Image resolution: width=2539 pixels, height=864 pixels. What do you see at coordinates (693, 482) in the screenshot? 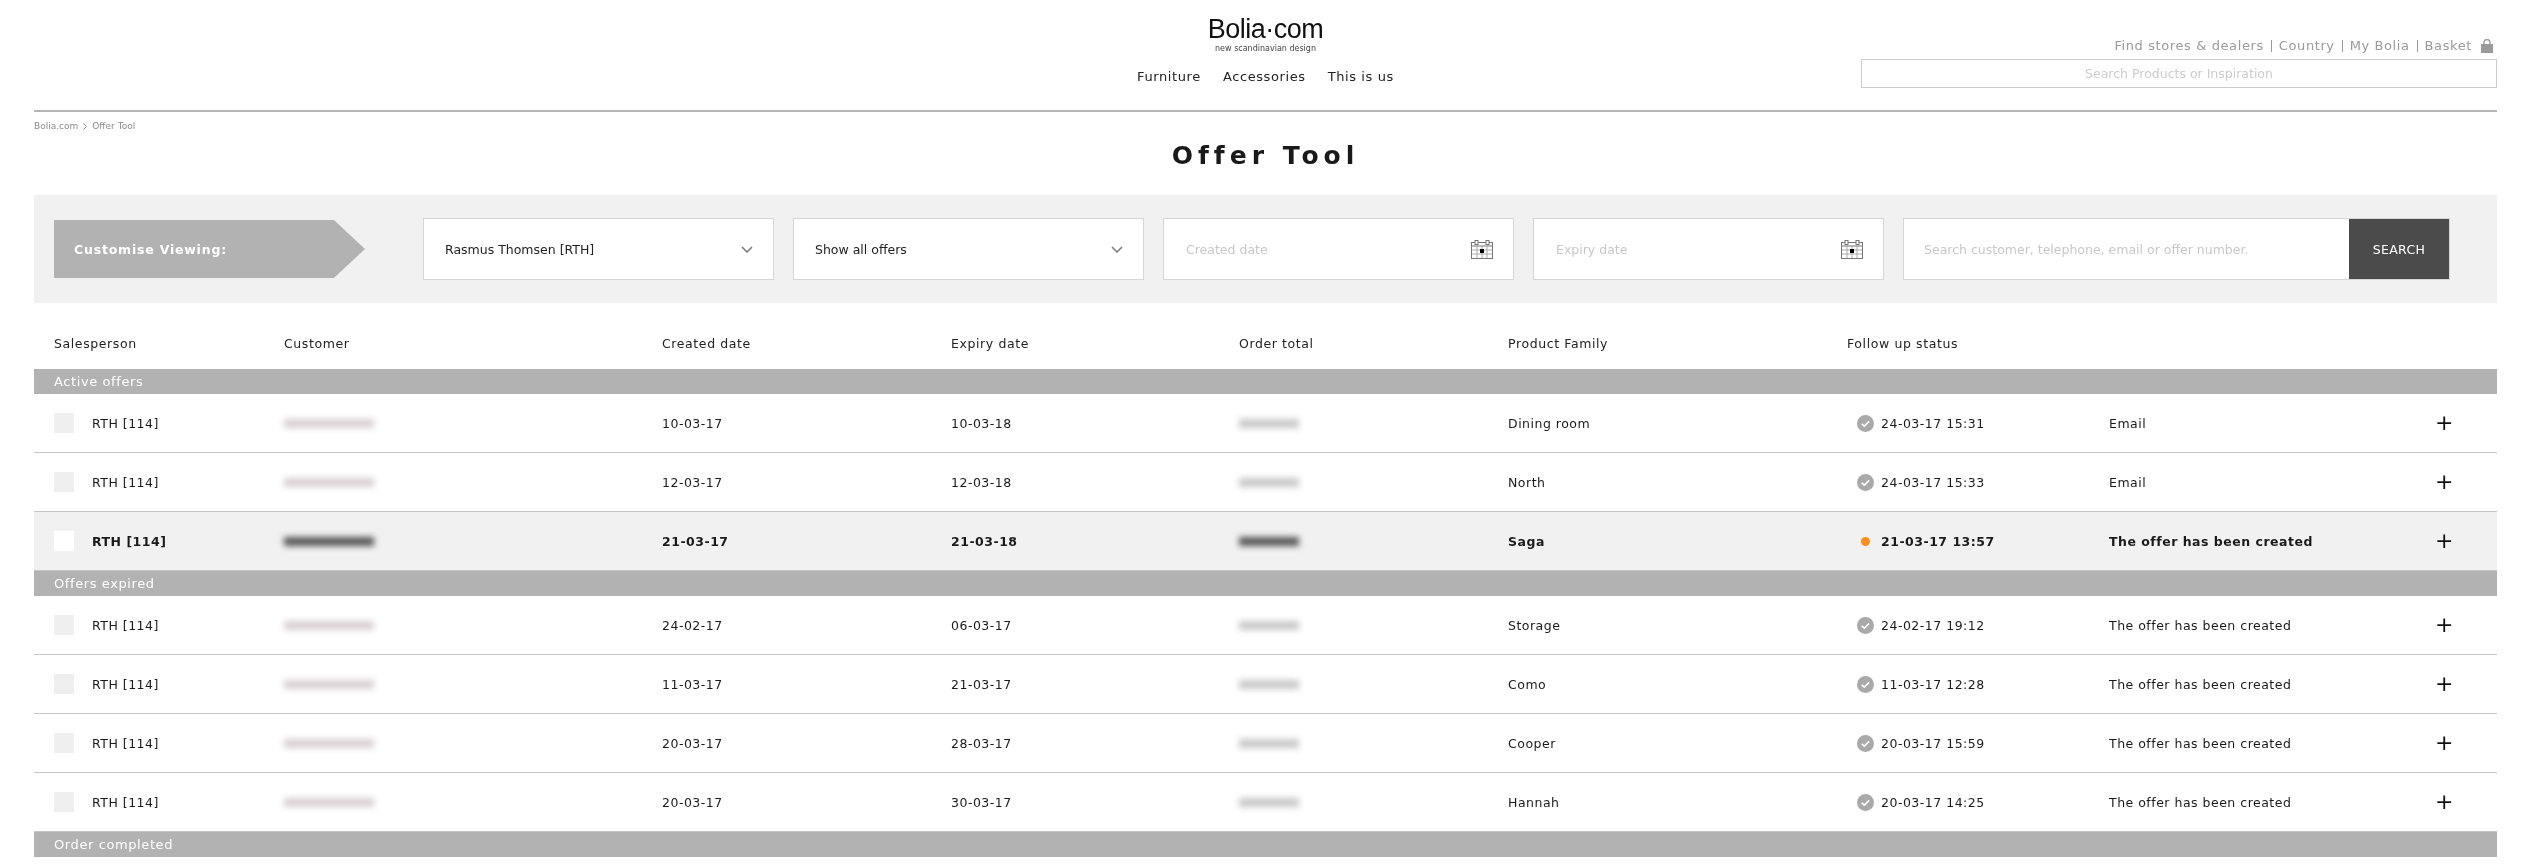
I see `table-cell-text: 12-03-17` at bounding box center [693, 482].